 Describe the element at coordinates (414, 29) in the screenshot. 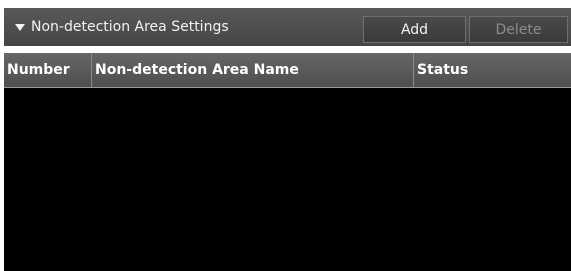

I see `add-button: Add` at that location.